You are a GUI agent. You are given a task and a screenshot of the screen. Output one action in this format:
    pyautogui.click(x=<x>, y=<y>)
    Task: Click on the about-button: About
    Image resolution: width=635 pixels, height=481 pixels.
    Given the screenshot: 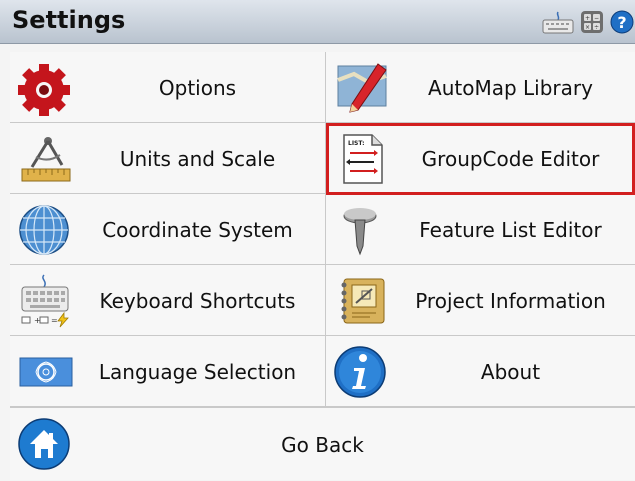 What is the action you would take?
    pyautogui.click(x=480, y=371)
    